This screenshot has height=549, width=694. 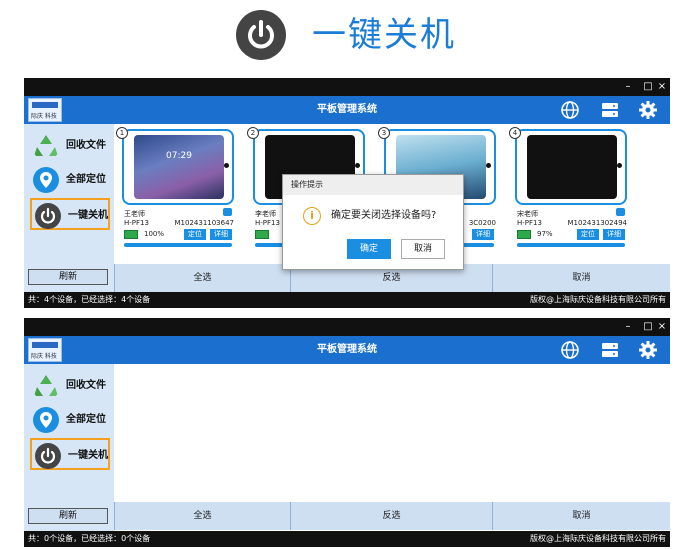 I want to click on device-number: 3, so click(x=384, y=133).